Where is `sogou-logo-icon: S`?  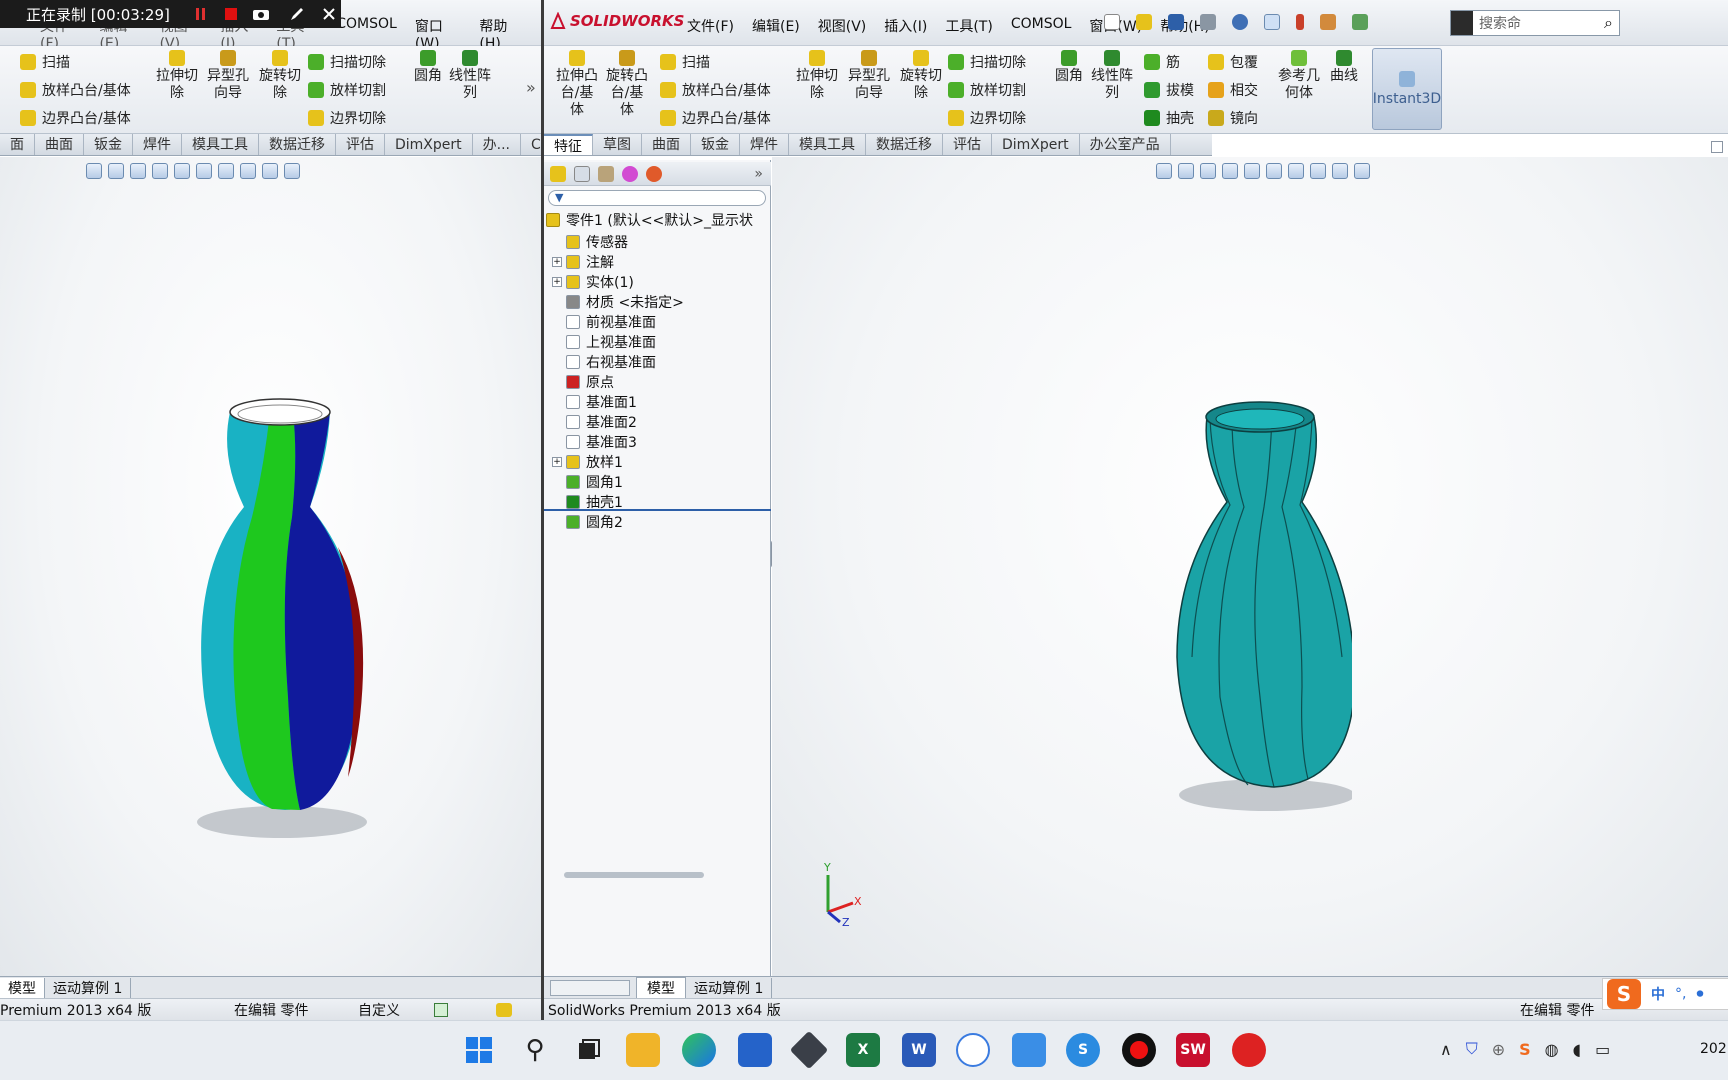
sogou-logo-icon: S is located at coordinates (1624, 994).